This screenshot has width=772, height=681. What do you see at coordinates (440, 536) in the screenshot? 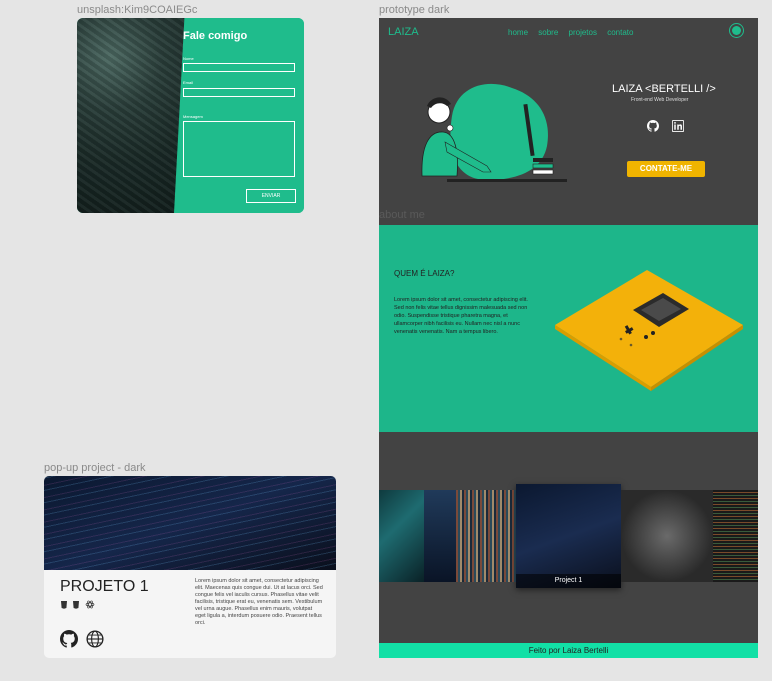
I see `project-thumb-dark` at bounding box center [440, 536].